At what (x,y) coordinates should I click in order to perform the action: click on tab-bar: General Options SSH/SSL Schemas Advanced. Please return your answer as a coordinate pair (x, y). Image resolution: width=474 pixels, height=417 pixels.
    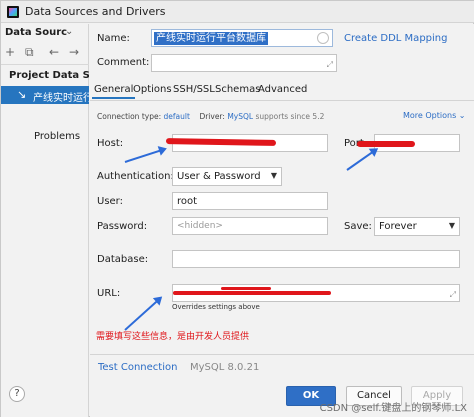
    Looking at the image, I should click on (282, 91).